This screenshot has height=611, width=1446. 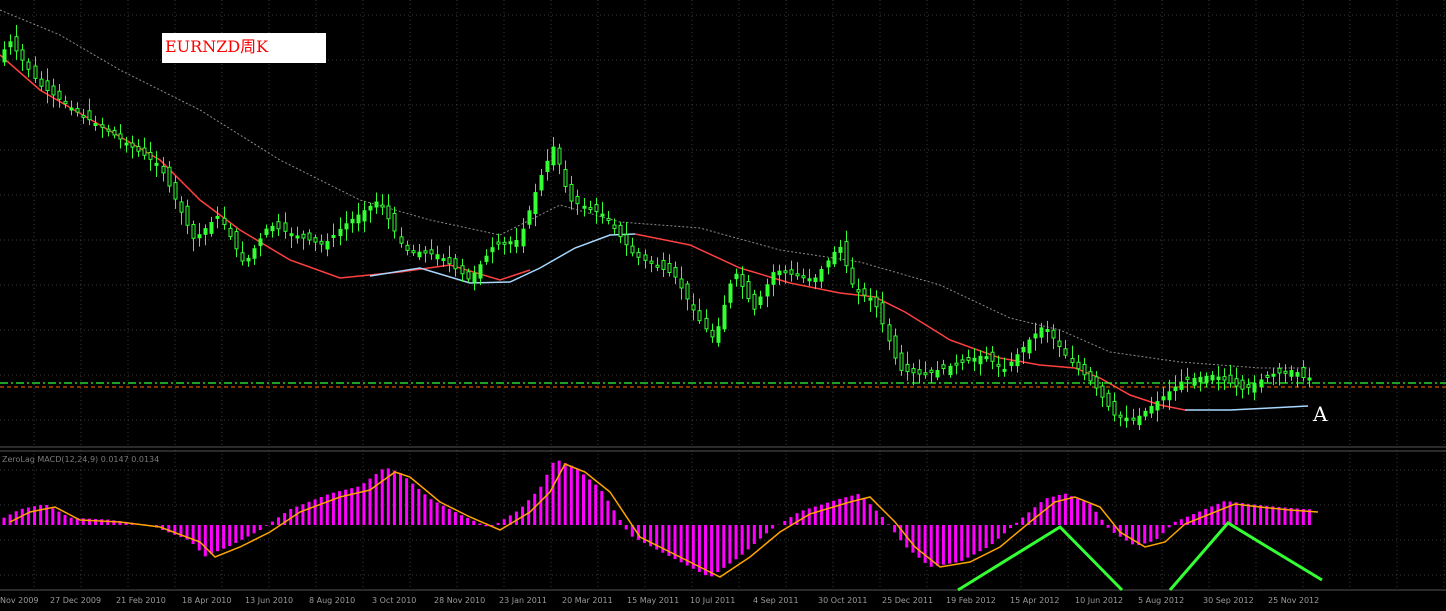 What do you see at coordinates (269, 600) in the screenshot?
I see `x-tick-label: 13 Jun 2010` at bounding box center [269, 600].